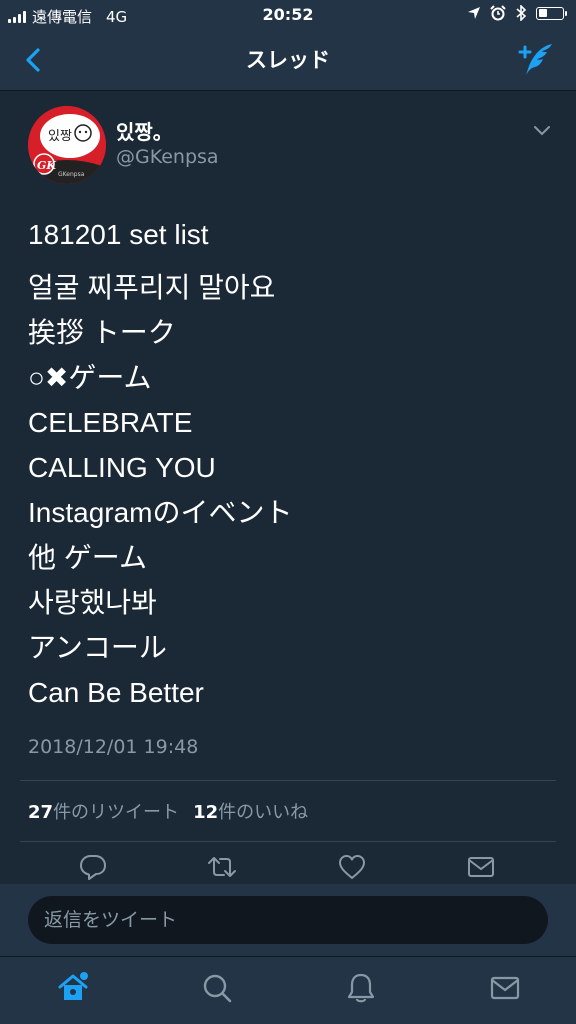  I want to click on status-right, so click(517, 13).